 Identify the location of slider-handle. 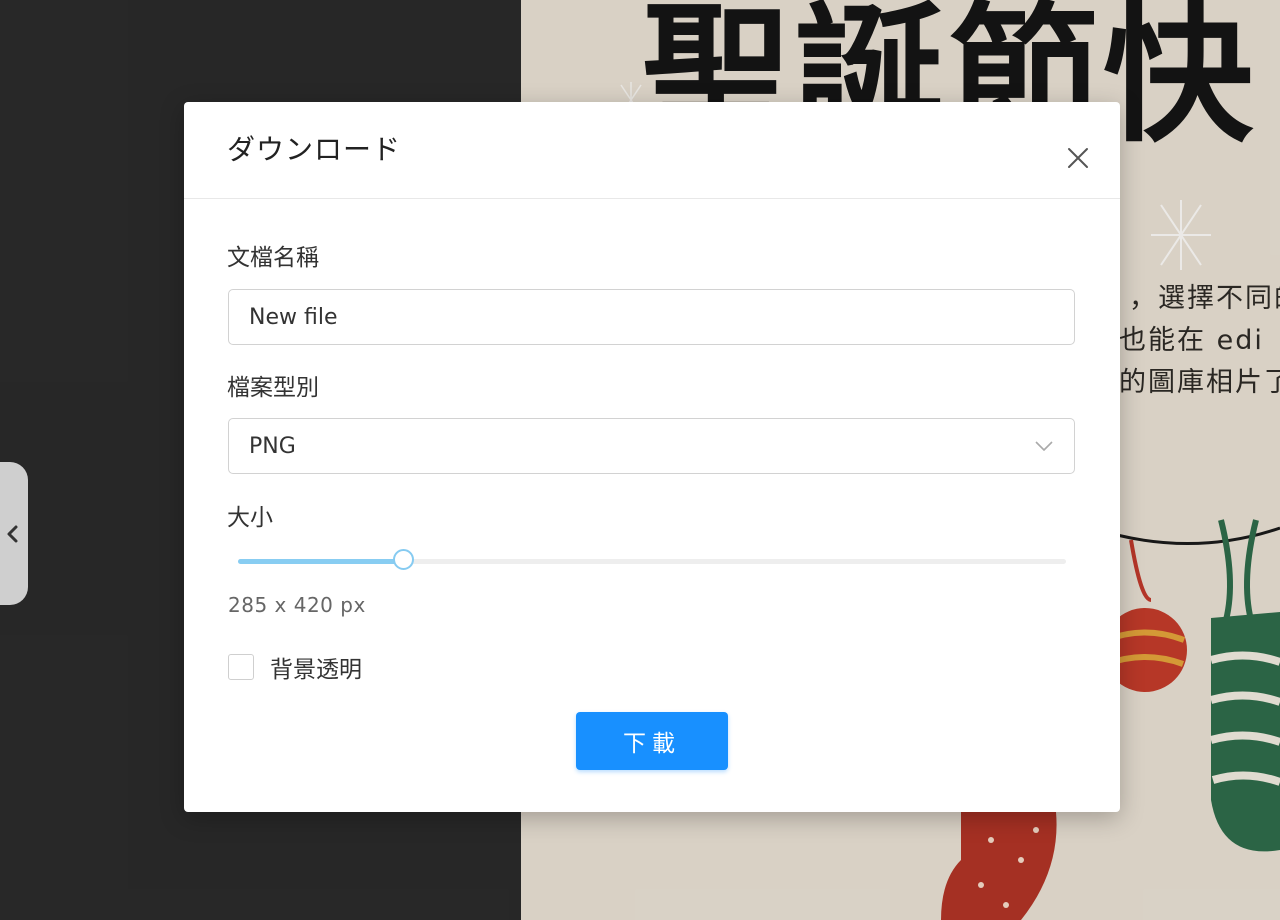
(403, 559).